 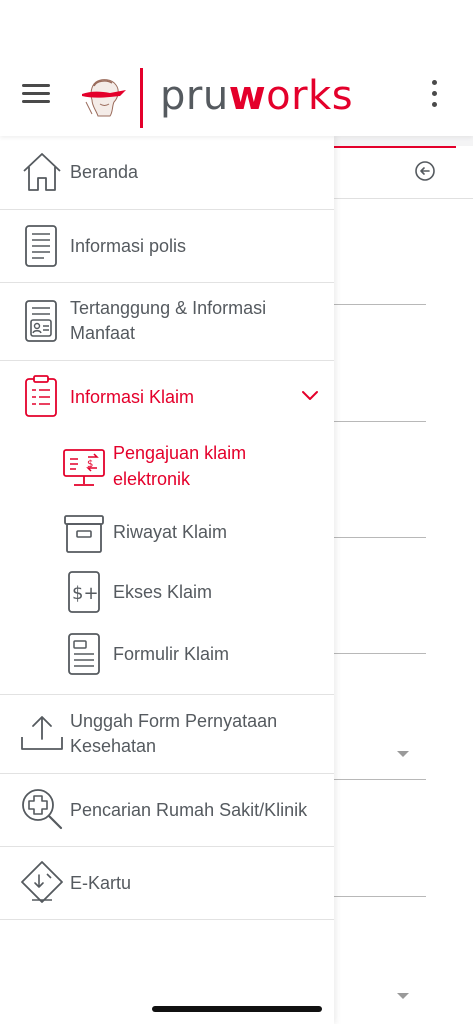 I want to click on prudential-logo-icon, so click(x=104, y=98).